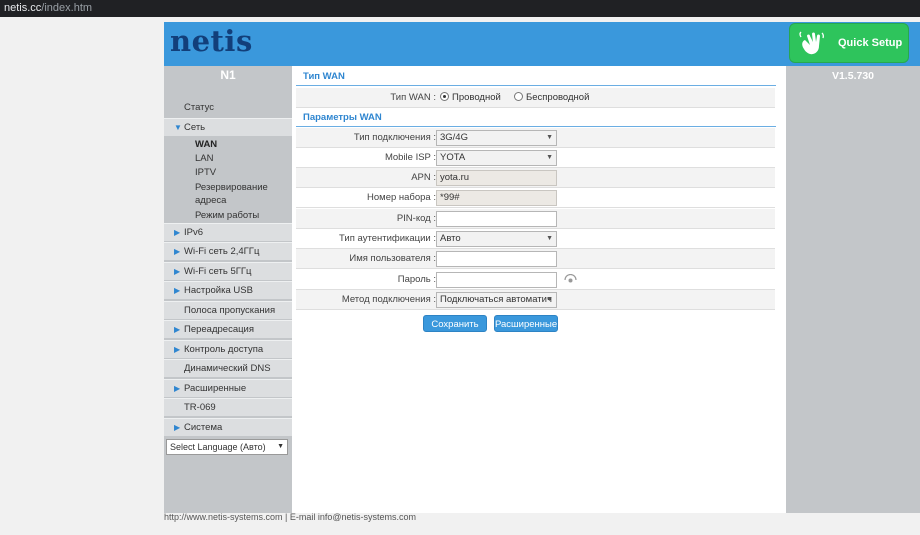 The image size is (920, 535). I want to click on sidebar-item-wifi-5: ▶ Wi-Fi сеть 5ГГц, so click(228, 271).